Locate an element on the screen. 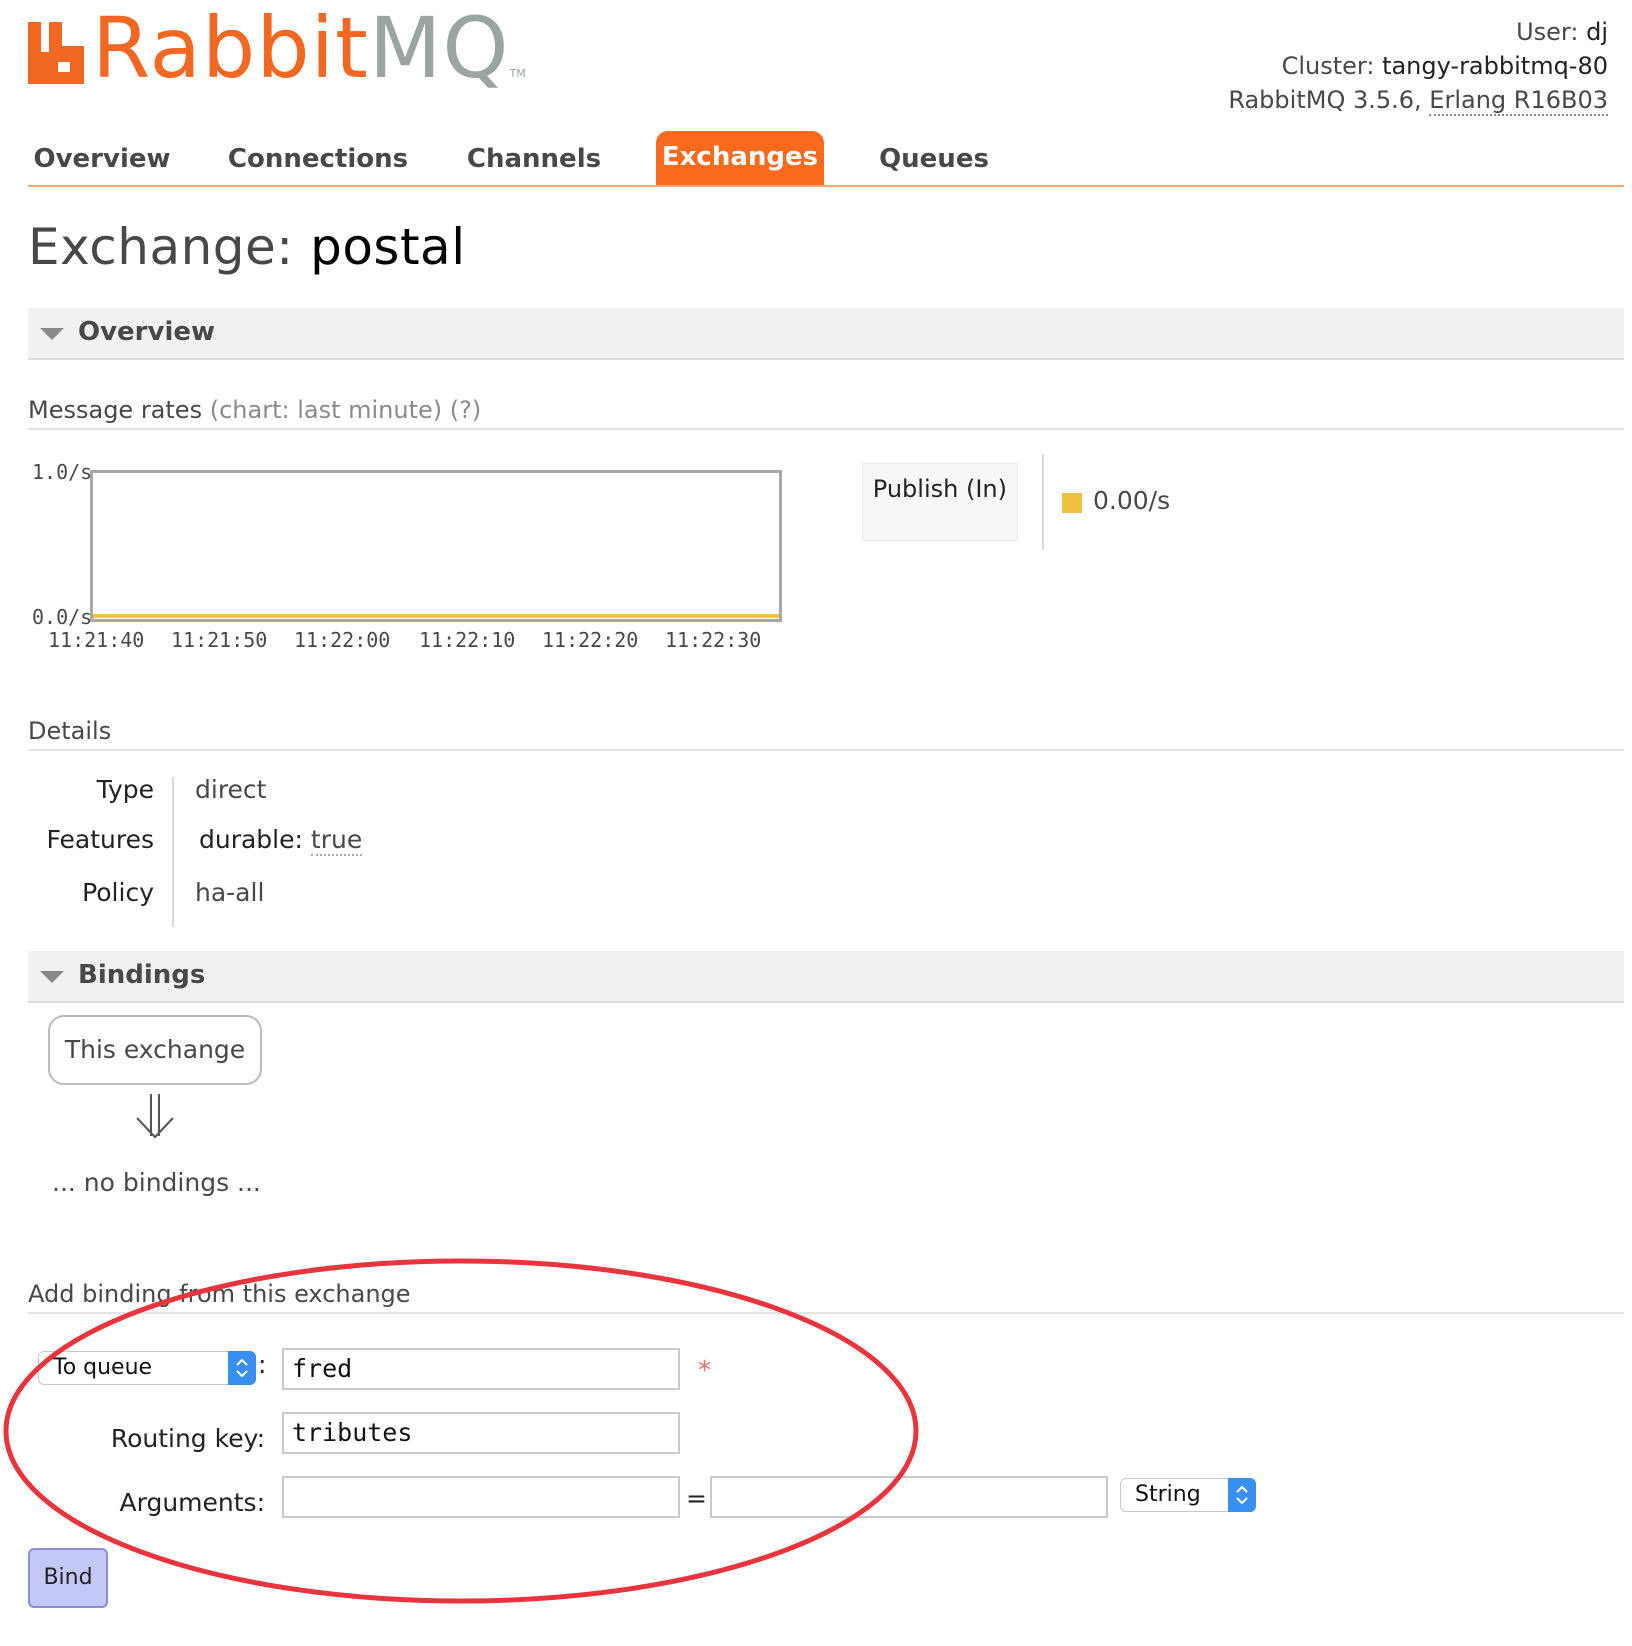 This screenshot has width=1632, height=1646. chart-range-help: (chart: last minute) (?) is located at coordinates (346, 410).